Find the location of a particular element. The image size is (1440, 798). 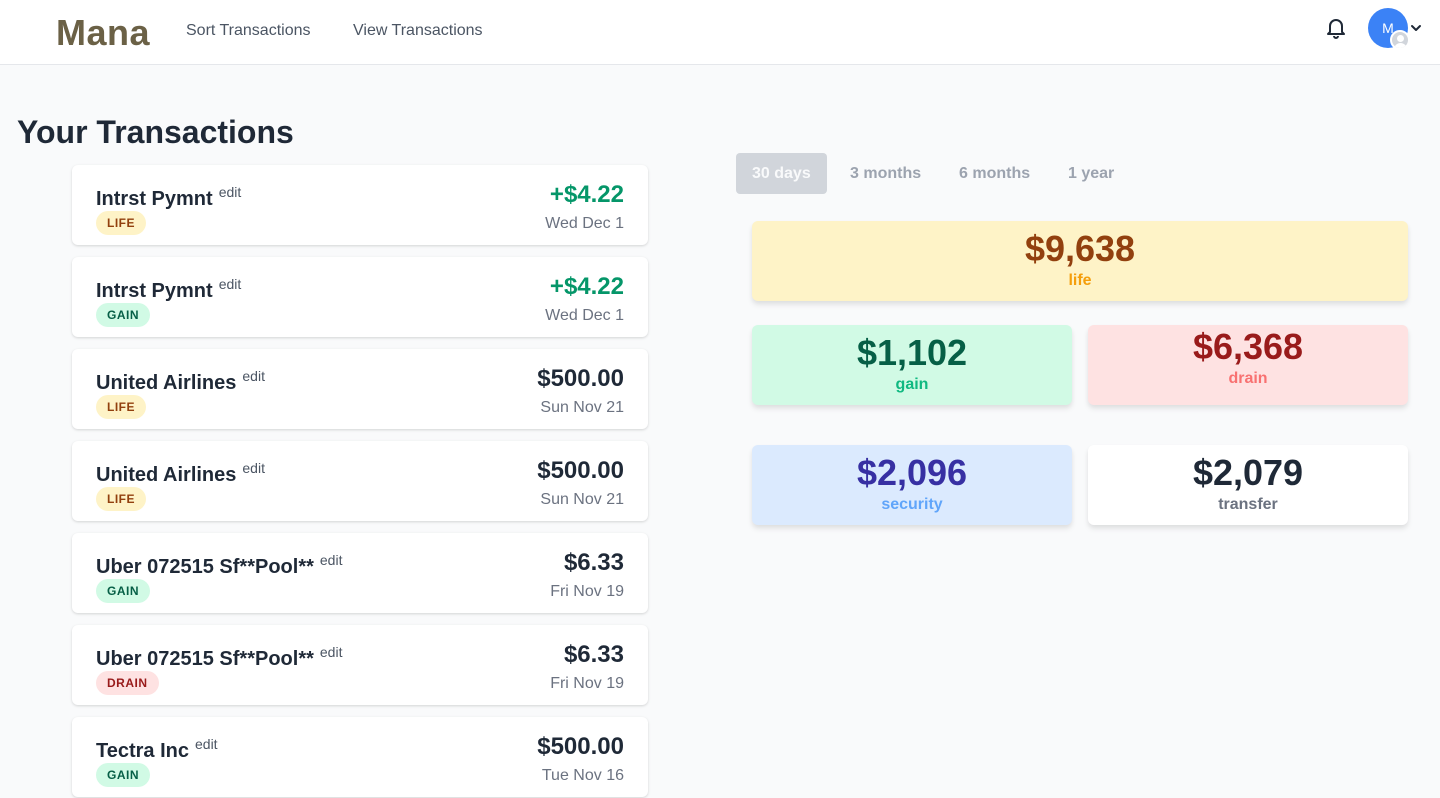

user-icon is located at coordinates (1400, 40).